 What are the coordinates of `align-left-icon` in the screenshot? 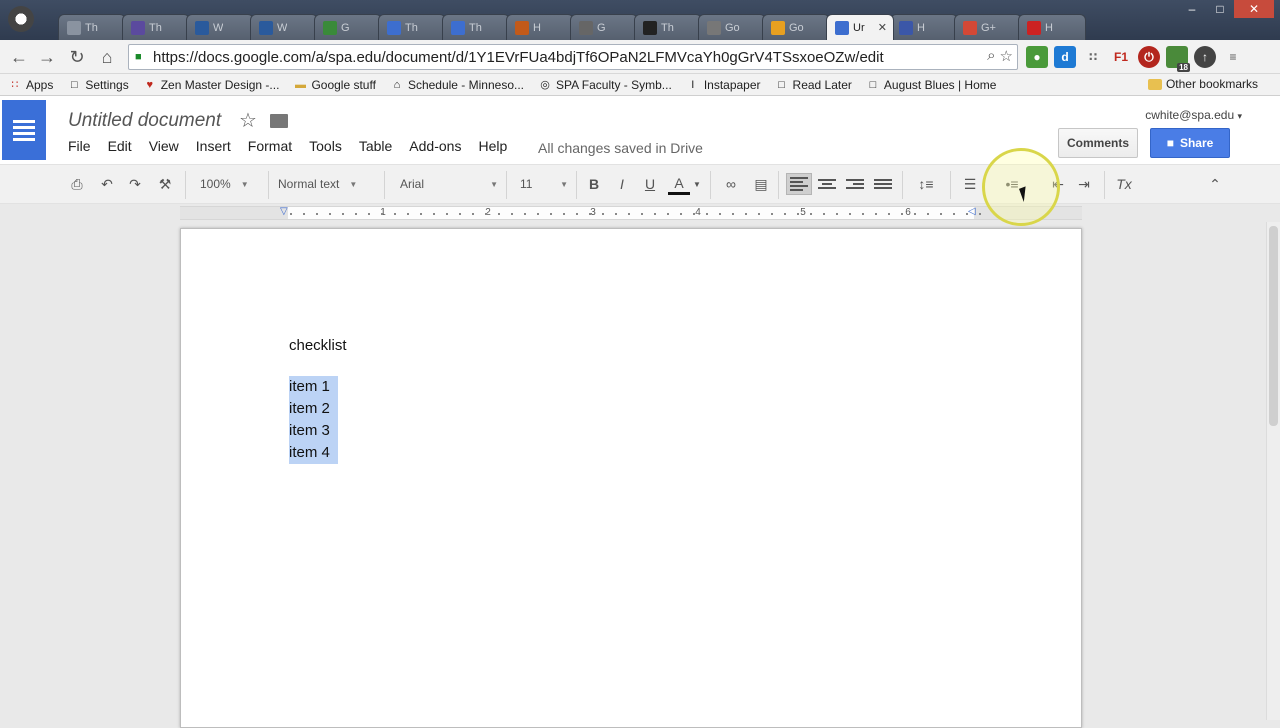 It's located at (799, 184).